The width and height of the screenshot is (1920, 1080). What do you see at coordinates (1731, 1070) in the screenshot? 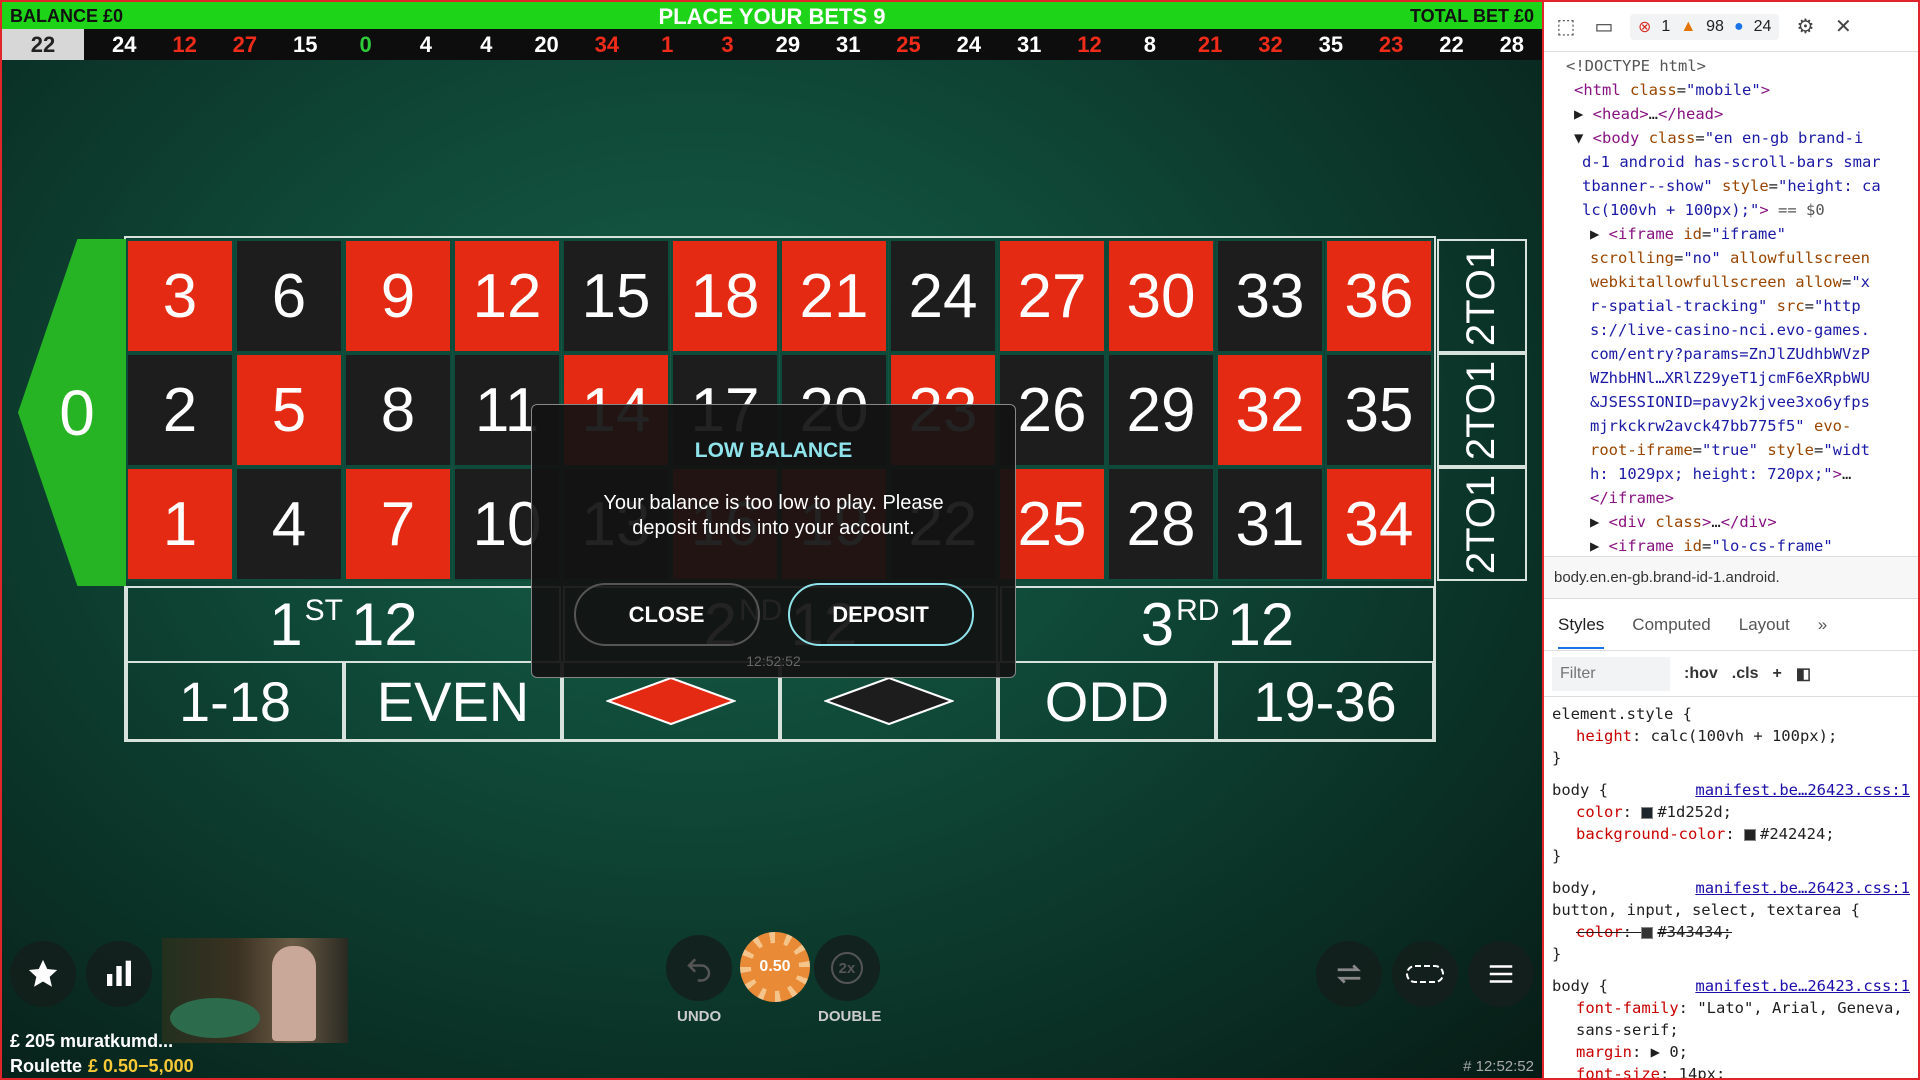
I see `css-declaration: font-size: 14px;` at bounding box center [1731, 1070].